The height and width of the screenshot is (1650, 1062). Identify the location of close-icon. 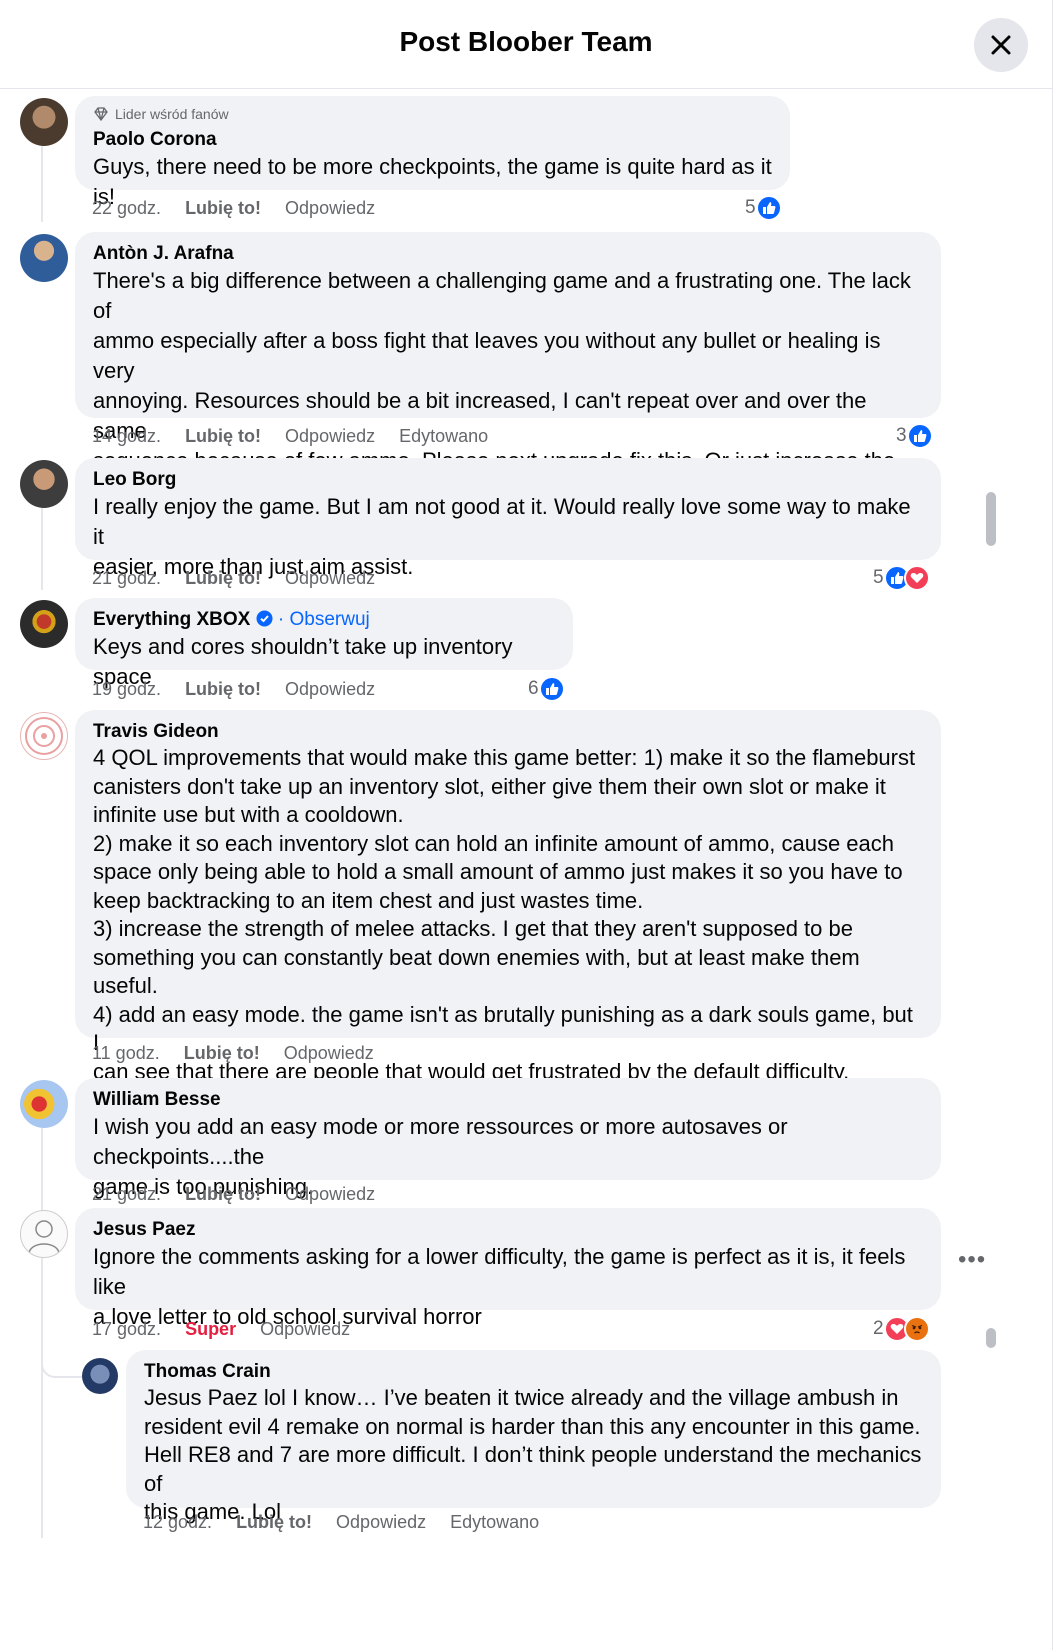
(1001, 45).